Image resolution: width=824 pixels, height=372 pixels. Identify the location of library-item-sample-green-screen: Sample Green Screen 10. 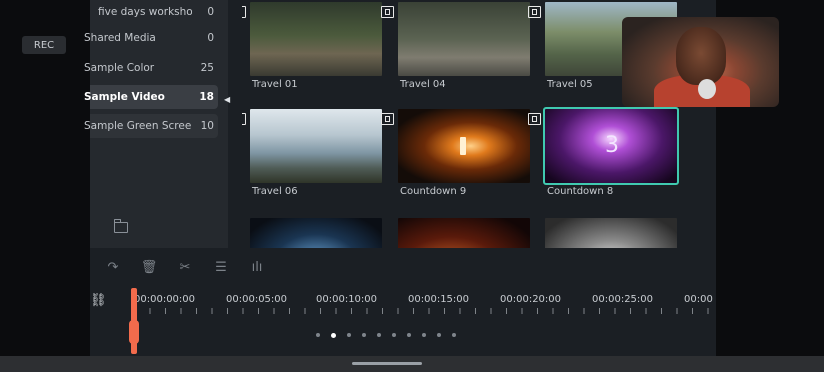
(151, 126).